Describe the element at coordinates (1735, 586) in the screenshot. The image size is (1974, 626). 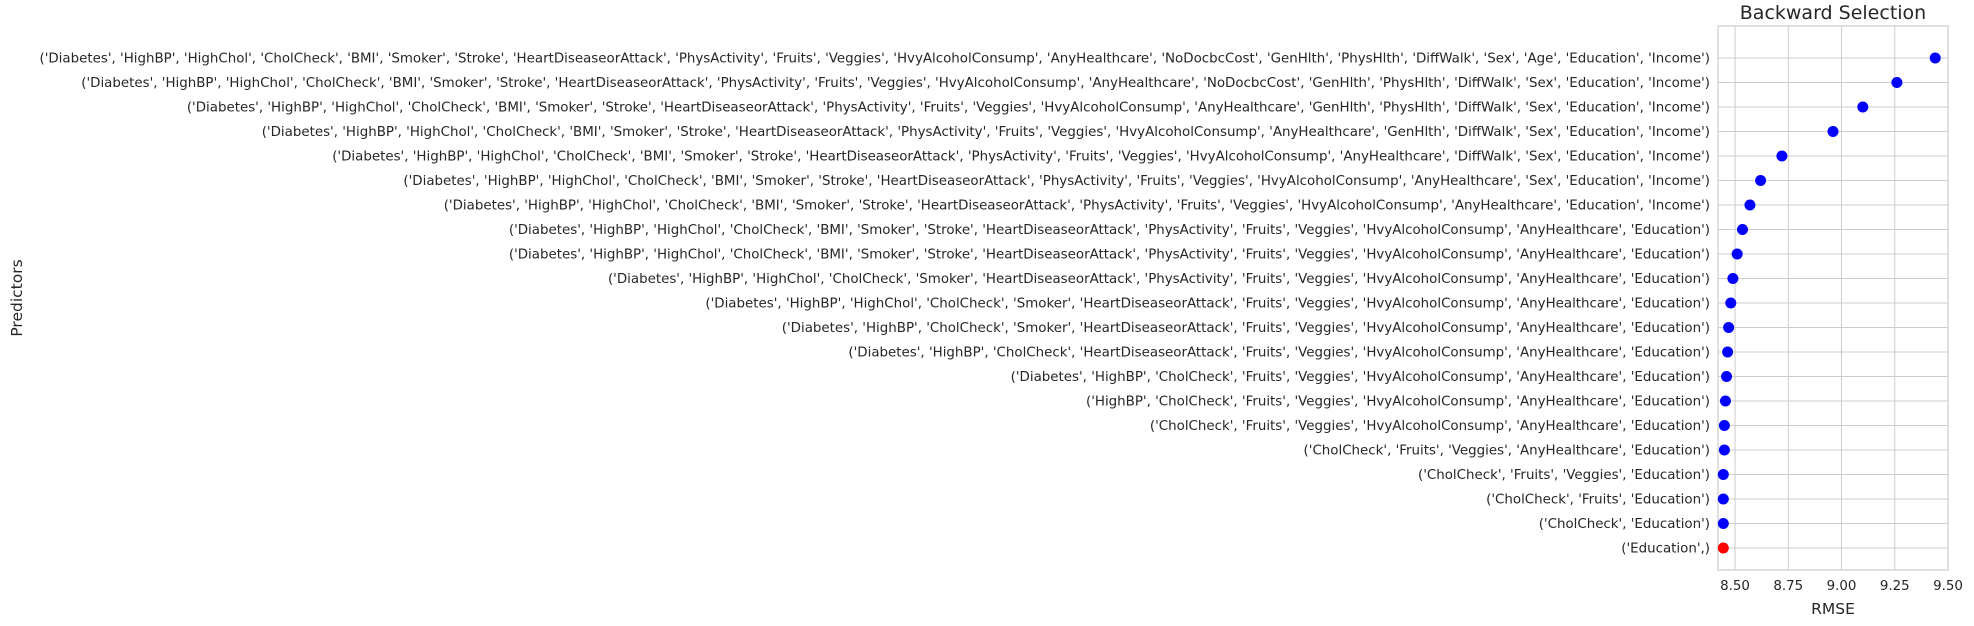
I see `x-tick-label: 8.50` at that location.